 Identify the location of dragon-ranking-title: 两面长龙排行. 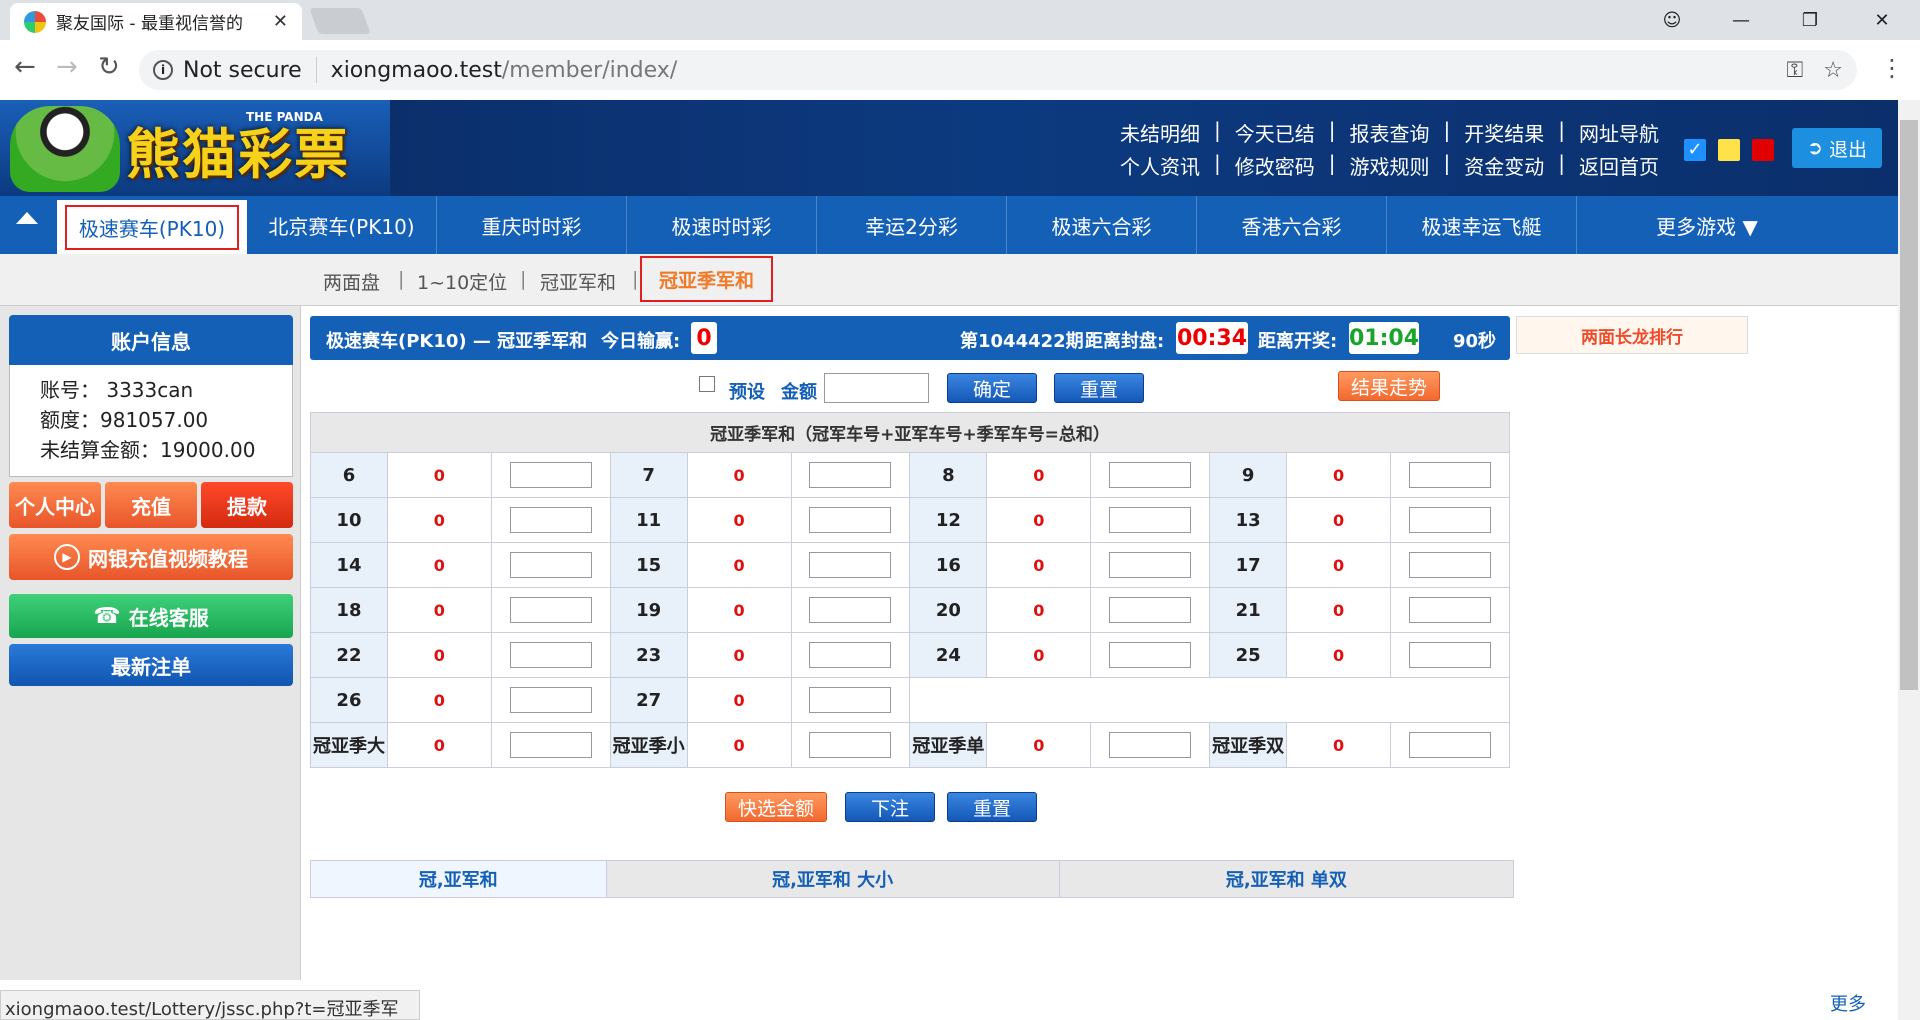
(1632, 335).